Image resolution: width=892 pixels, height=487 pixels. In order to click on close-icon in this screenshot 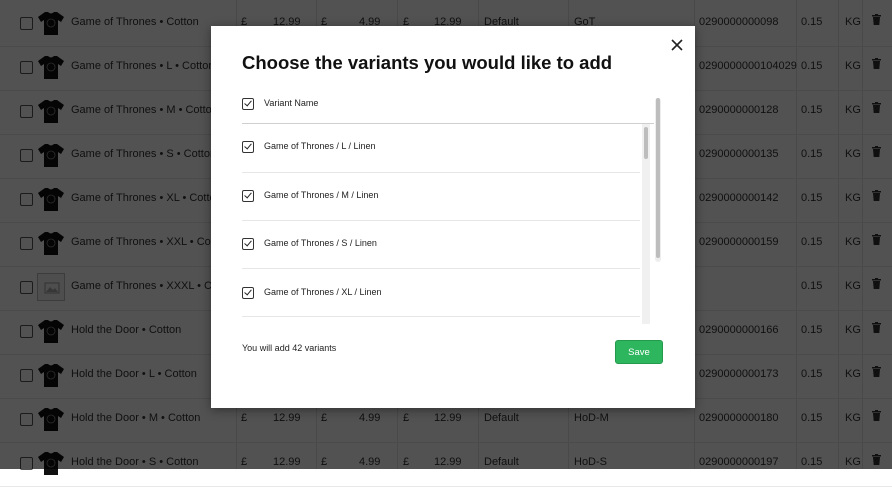, I will do `click(677, 45)`.